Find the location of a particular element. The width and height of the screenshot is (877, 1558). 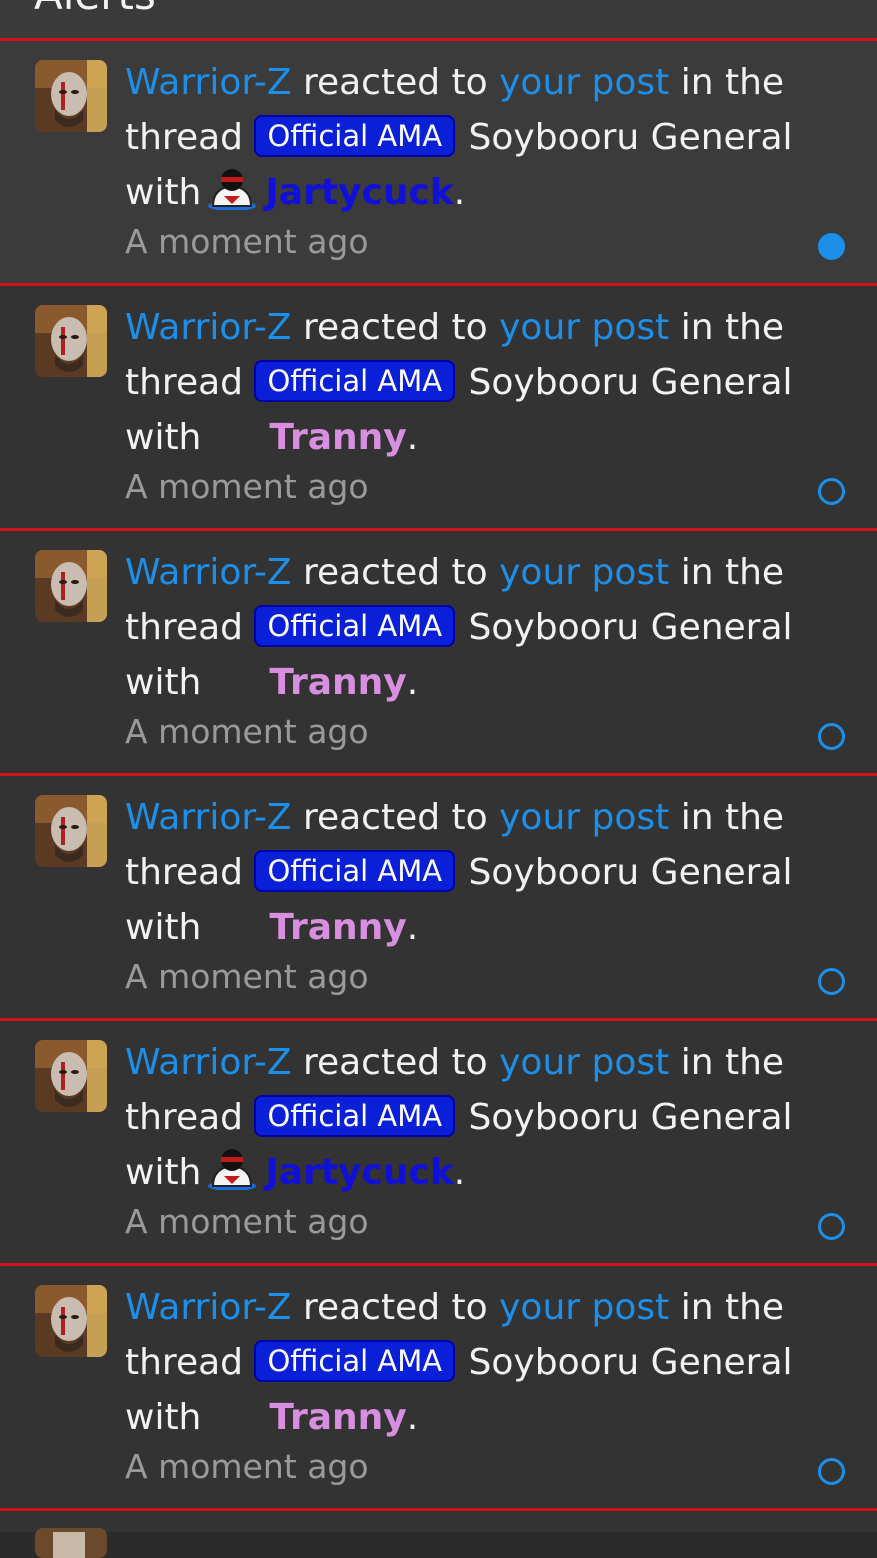

alert-item-partial is located at coordinates (438, 1533).